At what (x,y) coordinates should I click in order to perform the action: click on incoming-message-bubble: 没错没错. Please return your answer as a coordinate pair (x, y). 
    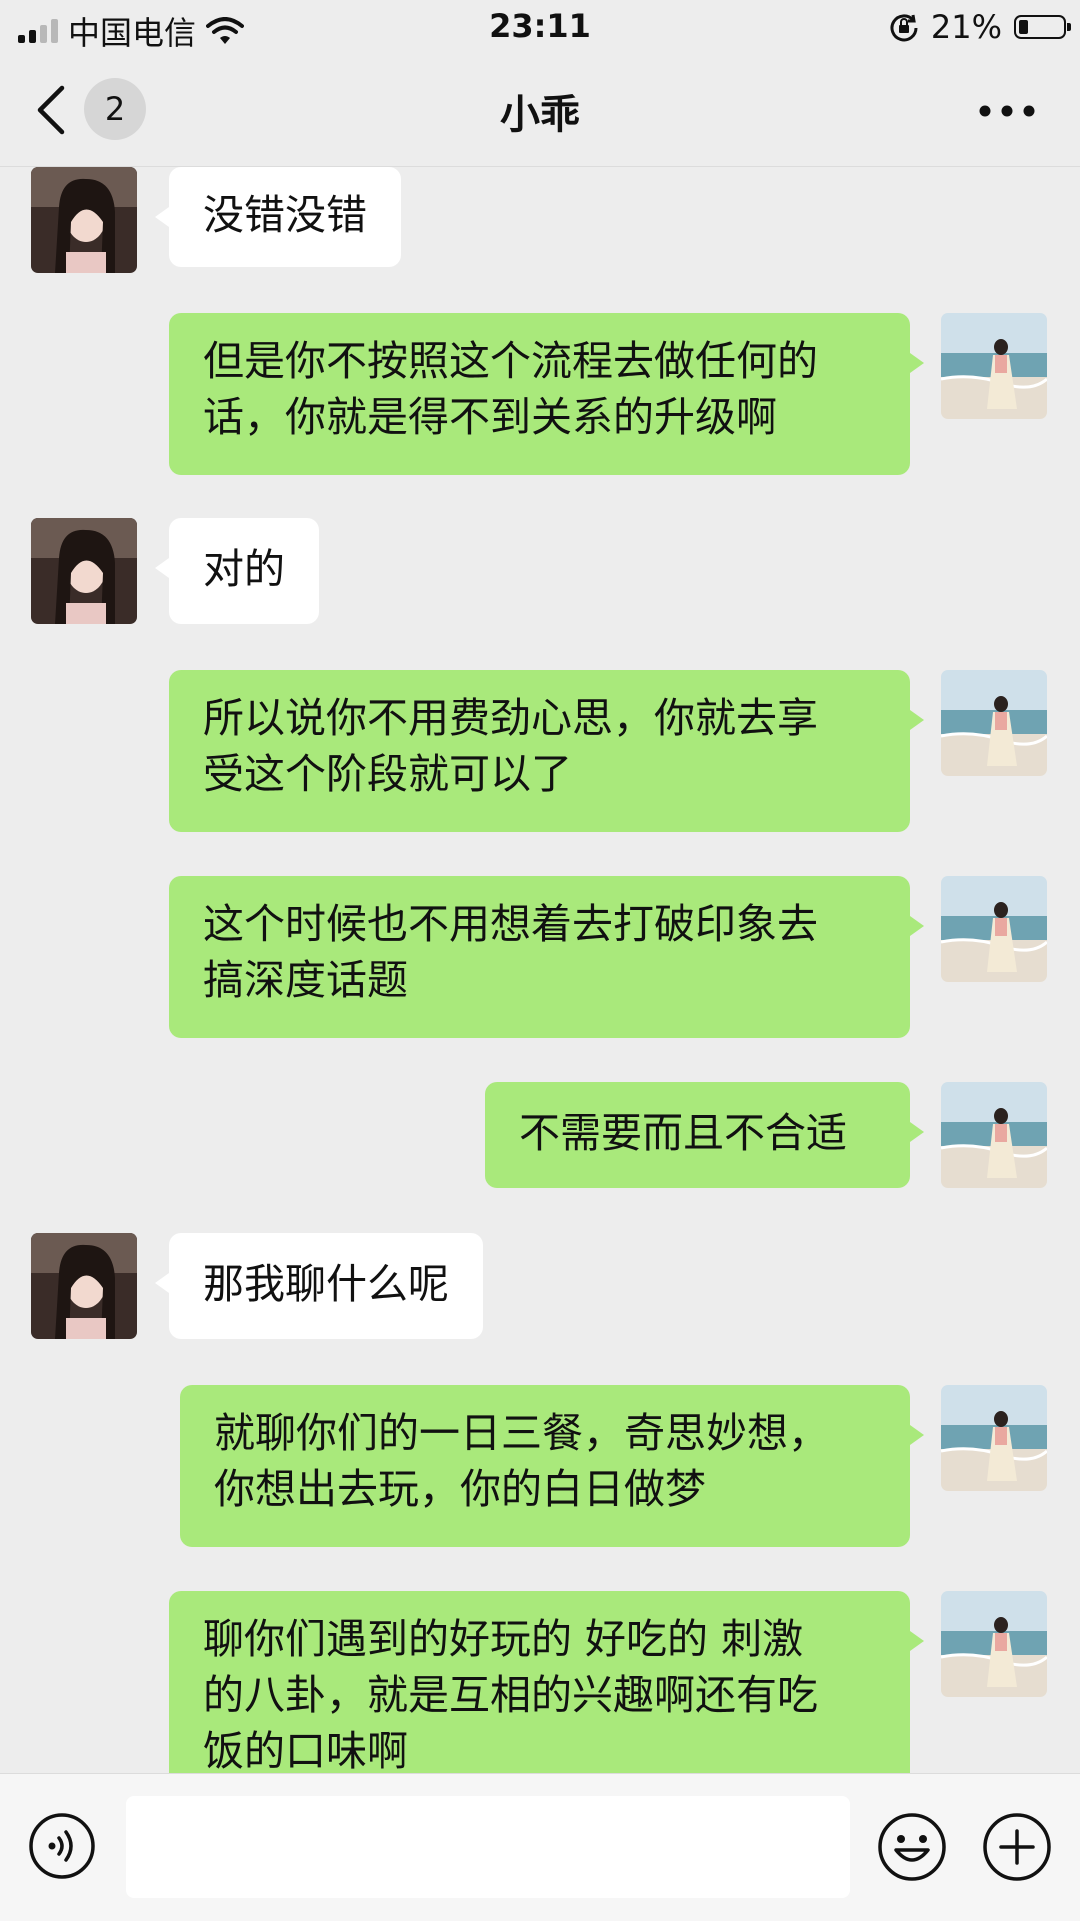
    Looking at the image, I should click on (278, 217).